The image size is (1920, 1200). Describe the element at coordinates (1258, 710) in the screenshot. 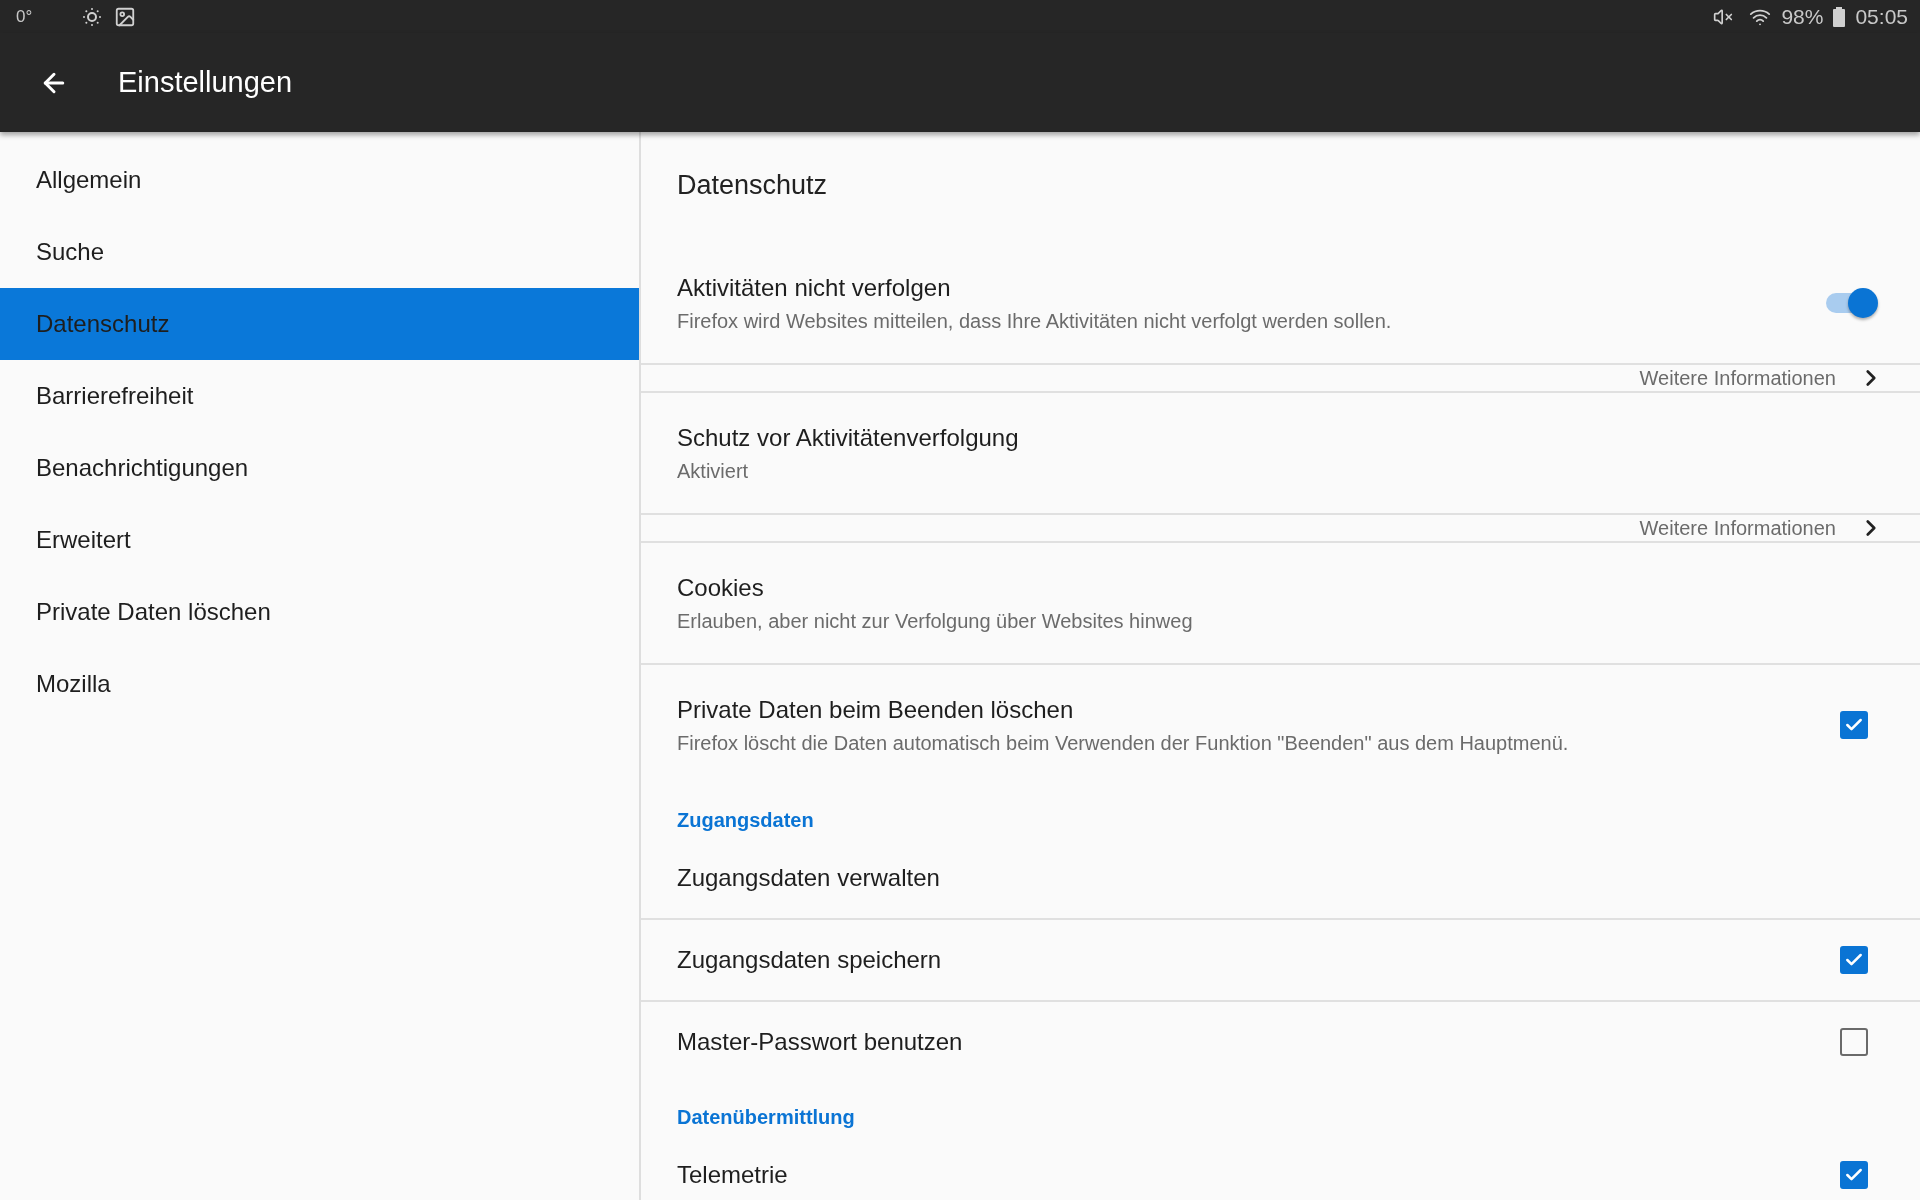

I see `setting-title: Private Daten beim Beenden löschen` at that location.